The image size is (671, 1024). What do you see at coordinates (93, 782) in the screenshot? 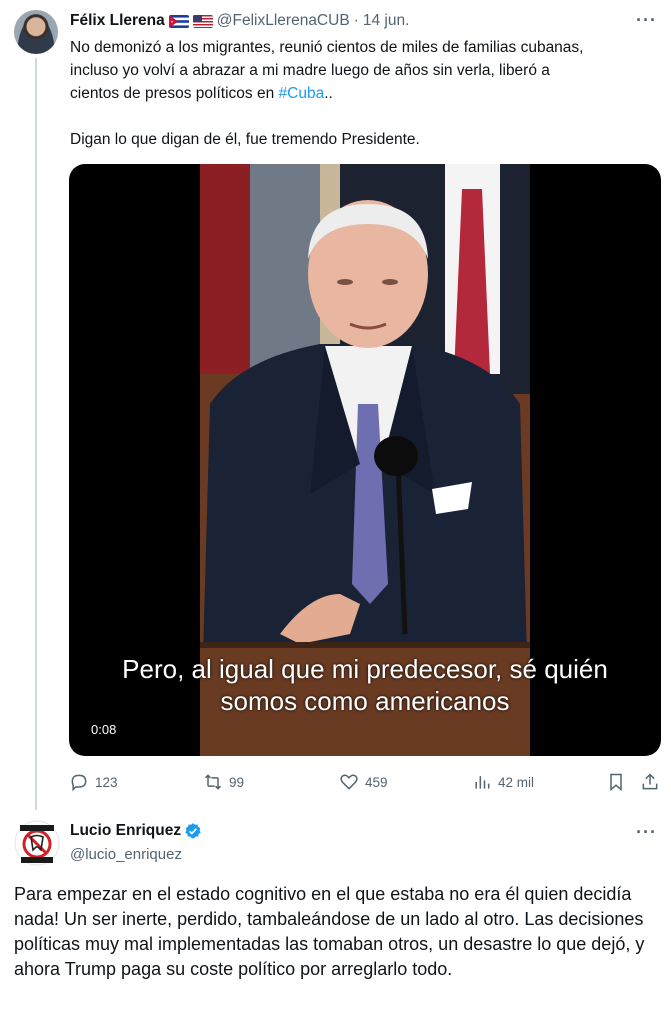
I see `reply-button: 123` at bounding box center [93, 782].